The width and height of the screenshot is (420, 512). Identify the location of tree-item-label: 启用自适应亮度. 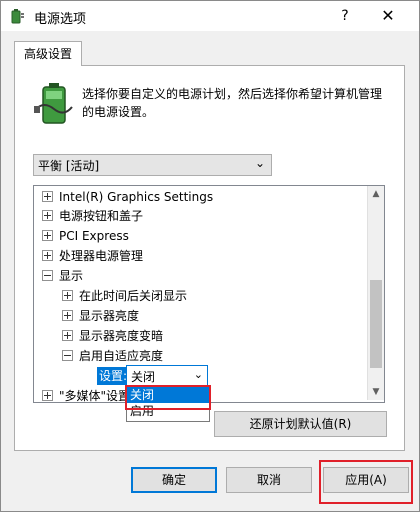
(121, 356).